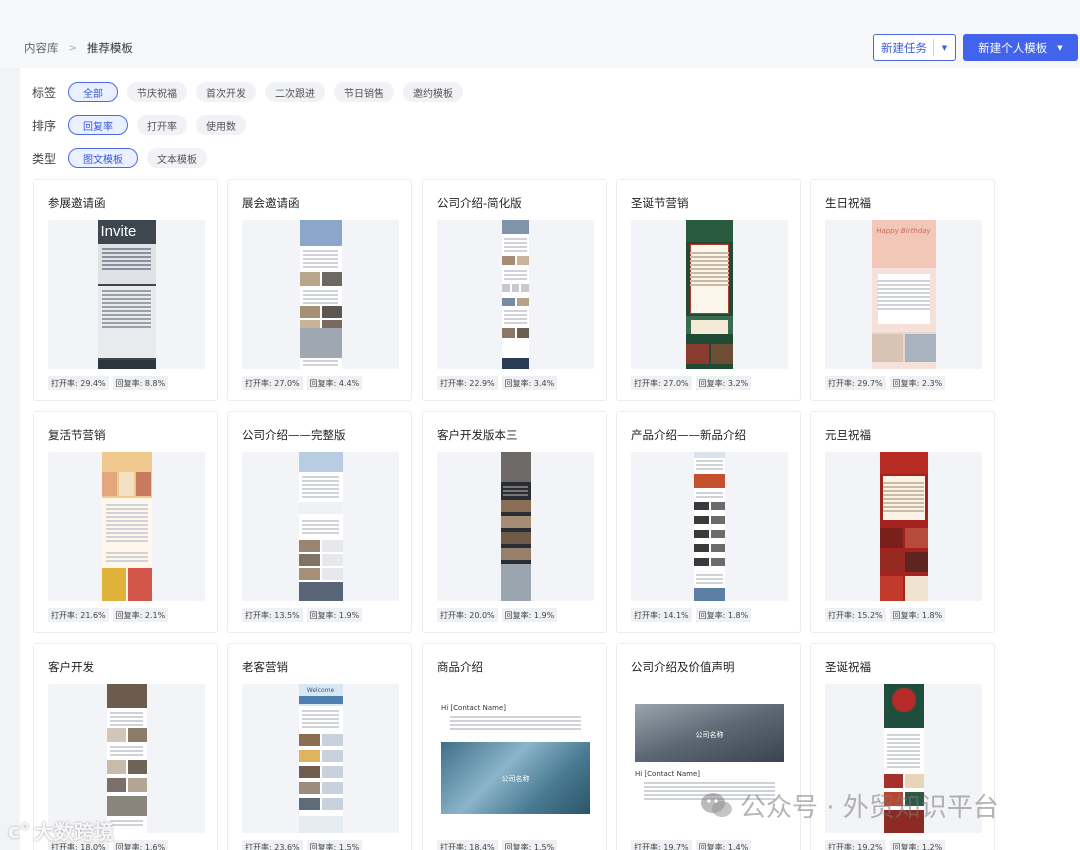  I want to click on filter-chip: 使用数, so click(221, 125).